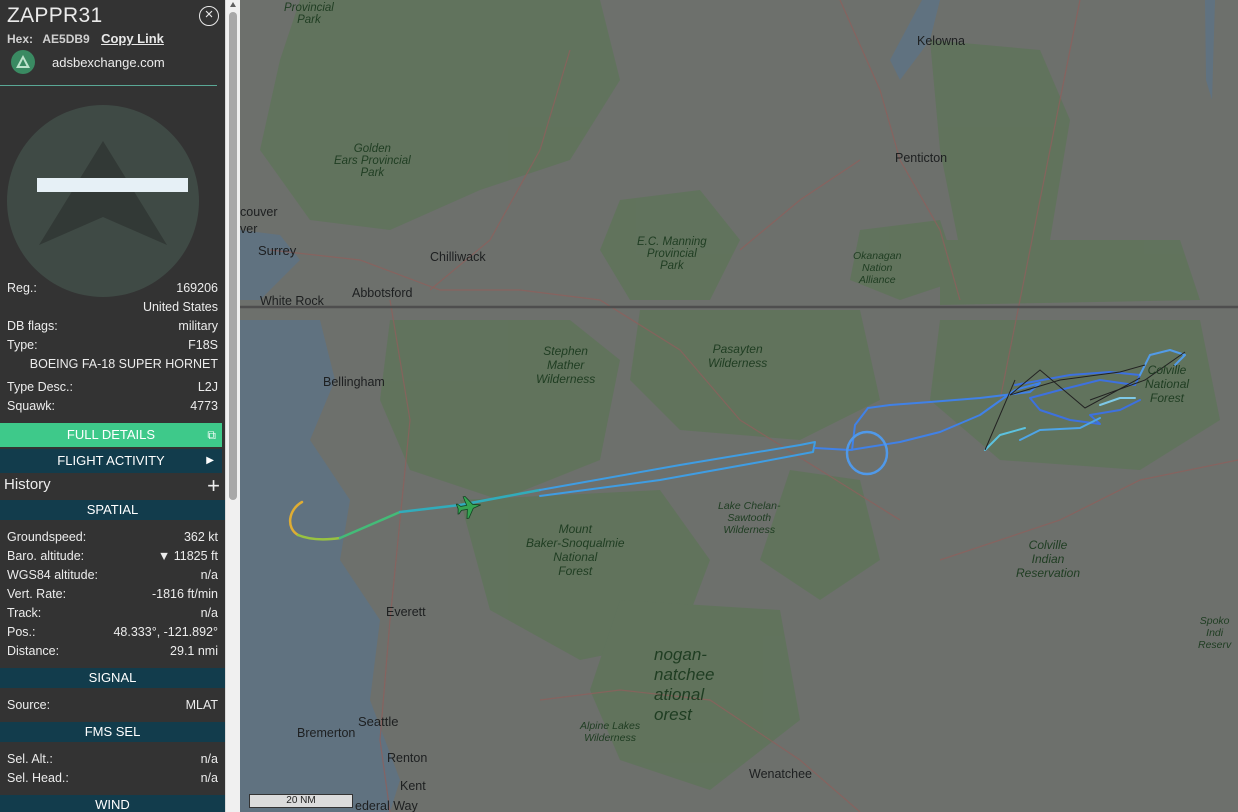  What do you see at coordinates (292, 301) in the screenshot?
I see `map-label-white-rock: White Rock` at bounding box center [292, 301].